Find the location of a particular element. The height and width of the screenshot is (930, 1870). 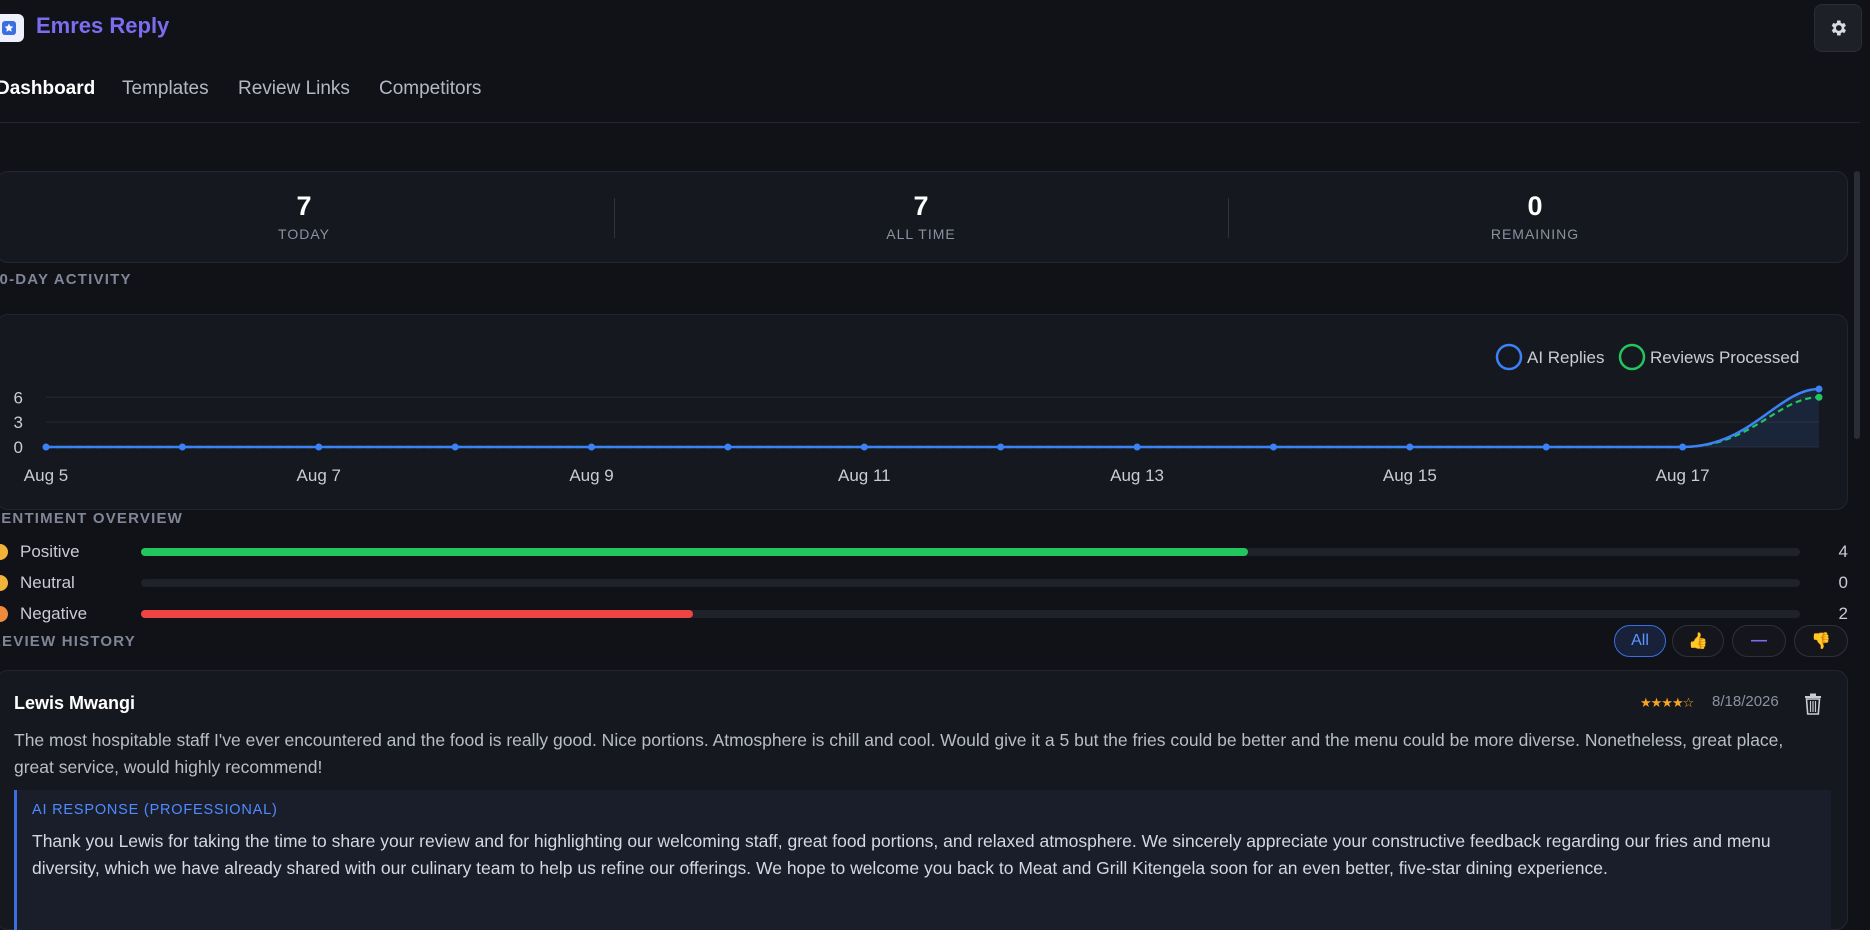

ai-response-label: AI RESPONSE (PROFESSIONAL) is located at coordinates (155, 810).